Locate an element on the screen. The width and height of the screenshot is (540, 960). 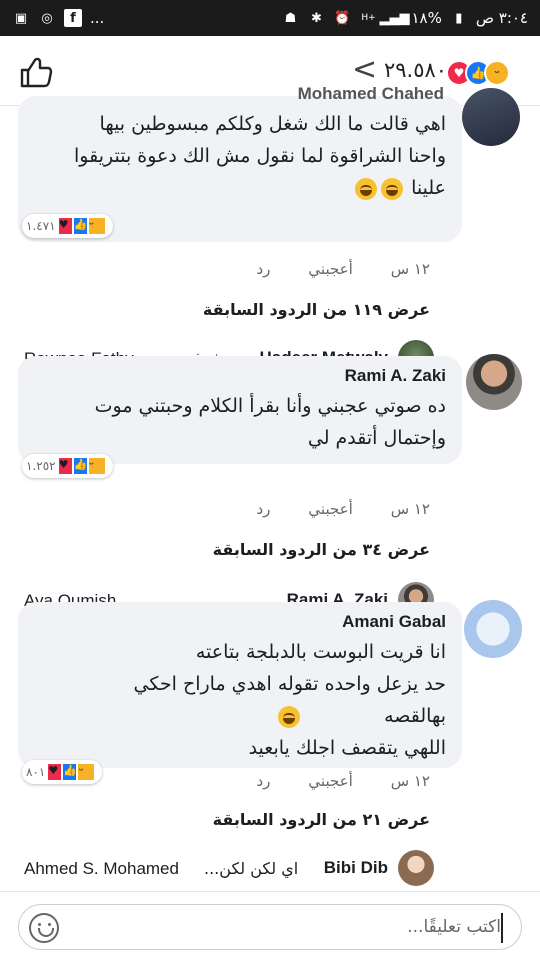
signal-bars-icon: ▂▄▆ is located at coordinates (394, 18).